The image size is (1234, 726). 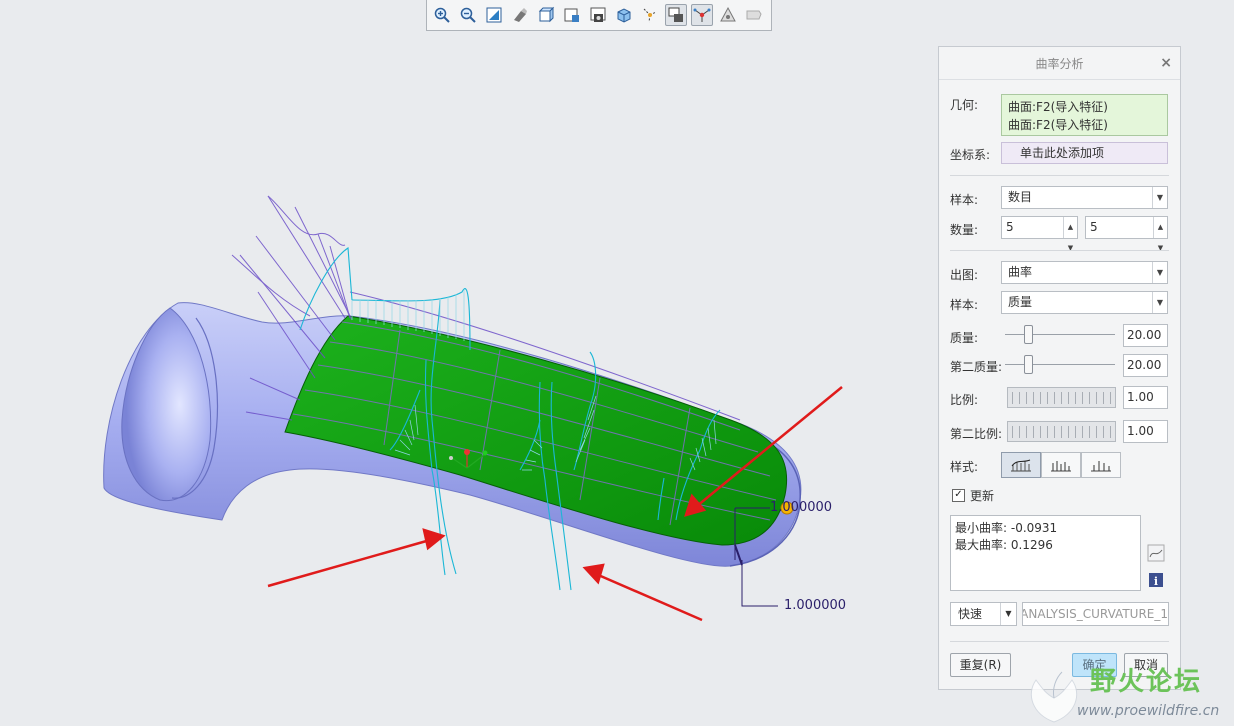 What do you see at coordinates (964, 230) in the screenshot?
I see `count-label: 数量:` at bounding box center [964, 230].